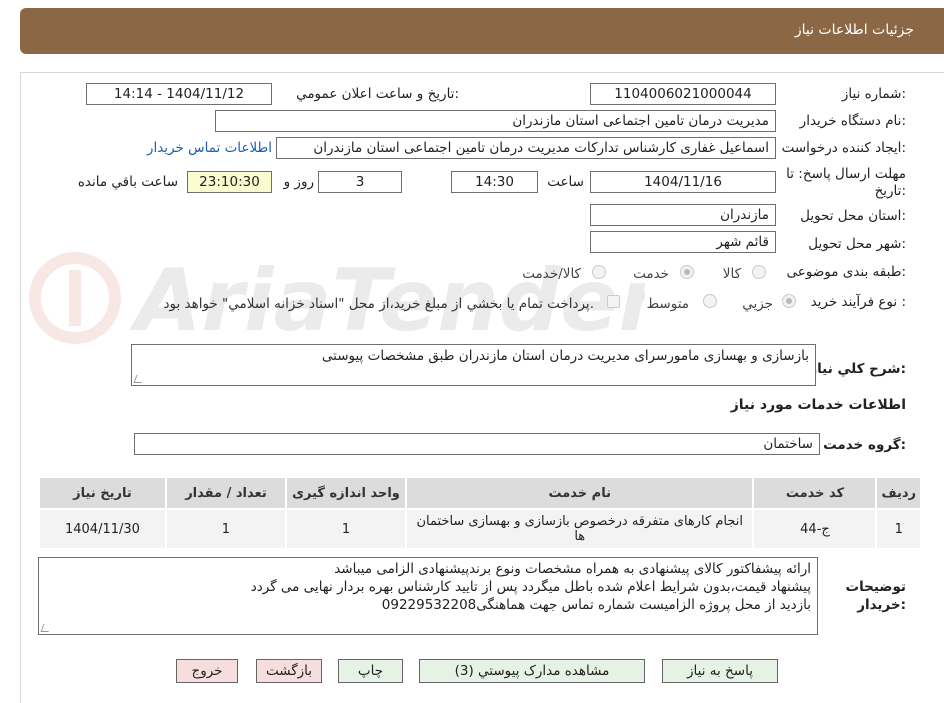 The image size is (944, 703). Describe the element at coordinates (551, 274) in the screenshot. I see `category-option-goods-service: کالا/خدمت` at that location.